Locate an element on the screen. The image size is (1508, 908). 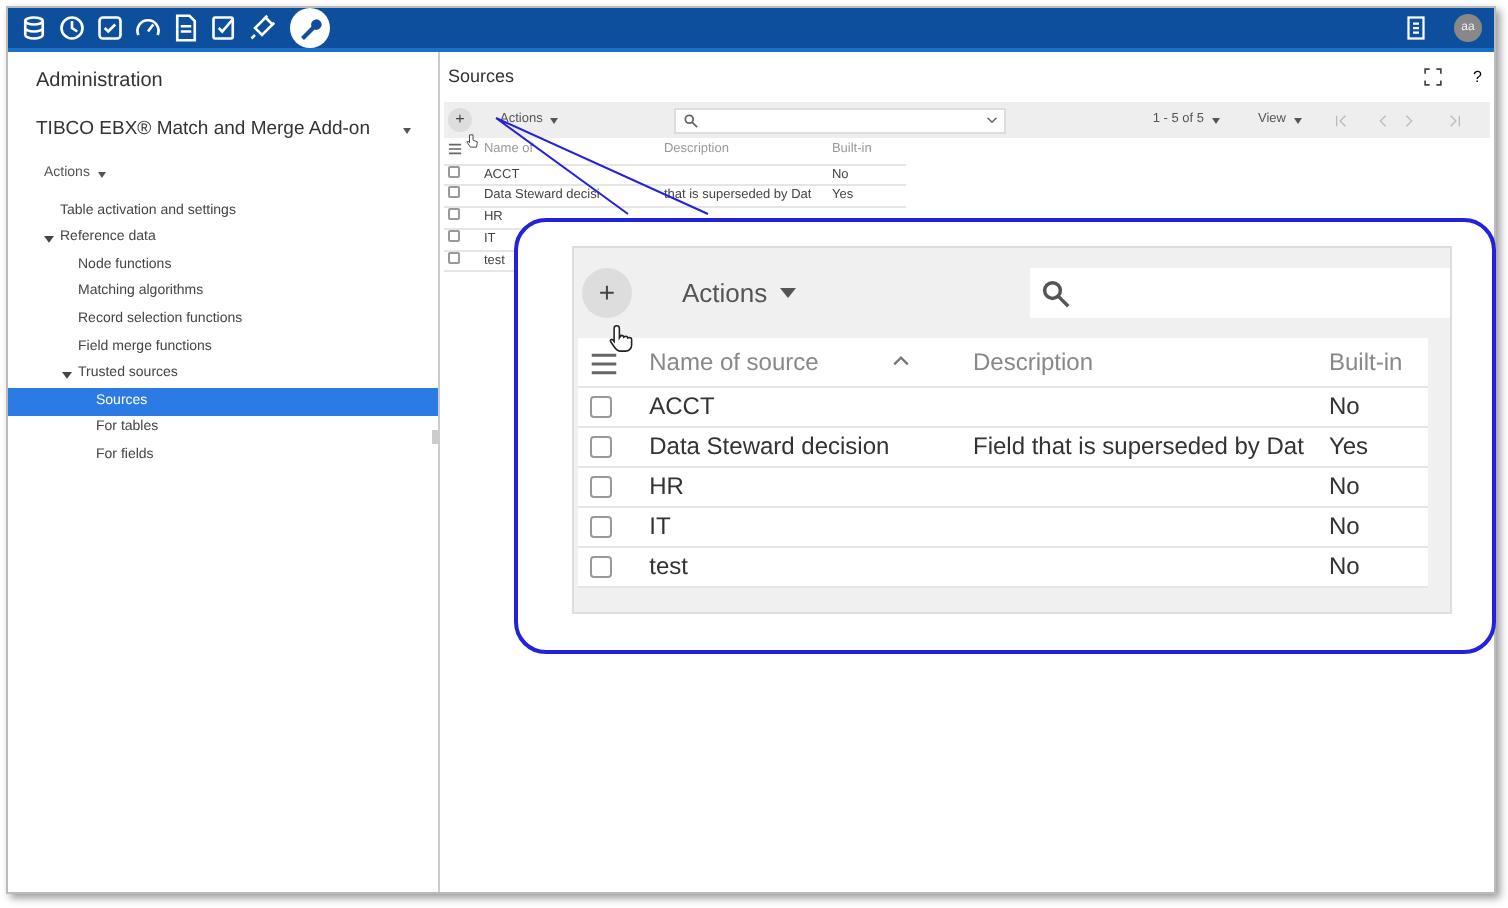
table-cell: Data Steward decision is located at coordinates (769, 446).